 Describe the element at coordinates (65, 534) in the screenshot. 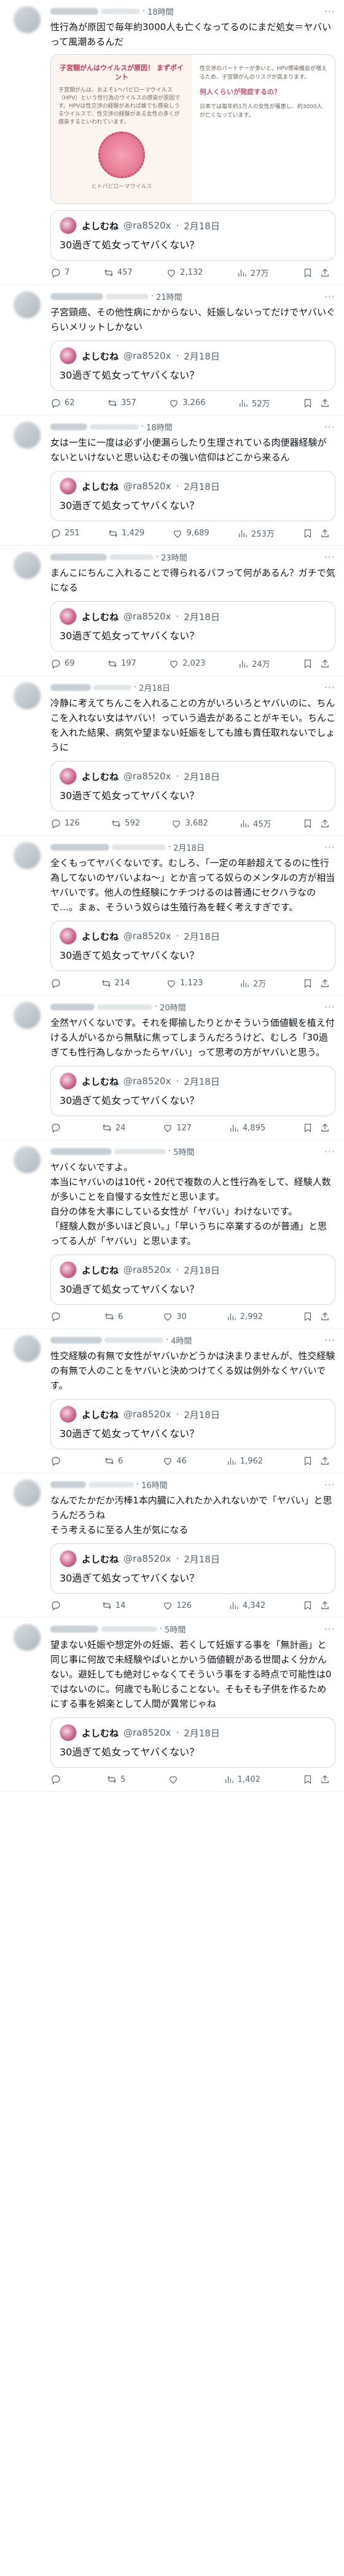

I see `reply-button: 251` at that location.